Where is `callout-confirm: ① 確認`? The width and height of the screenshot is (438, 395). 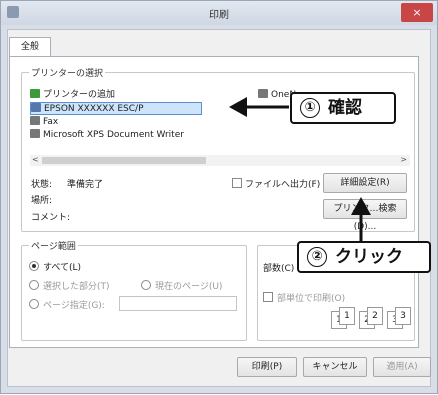 callout-confirm: ① 確認 is located at coordinates (343, 108).